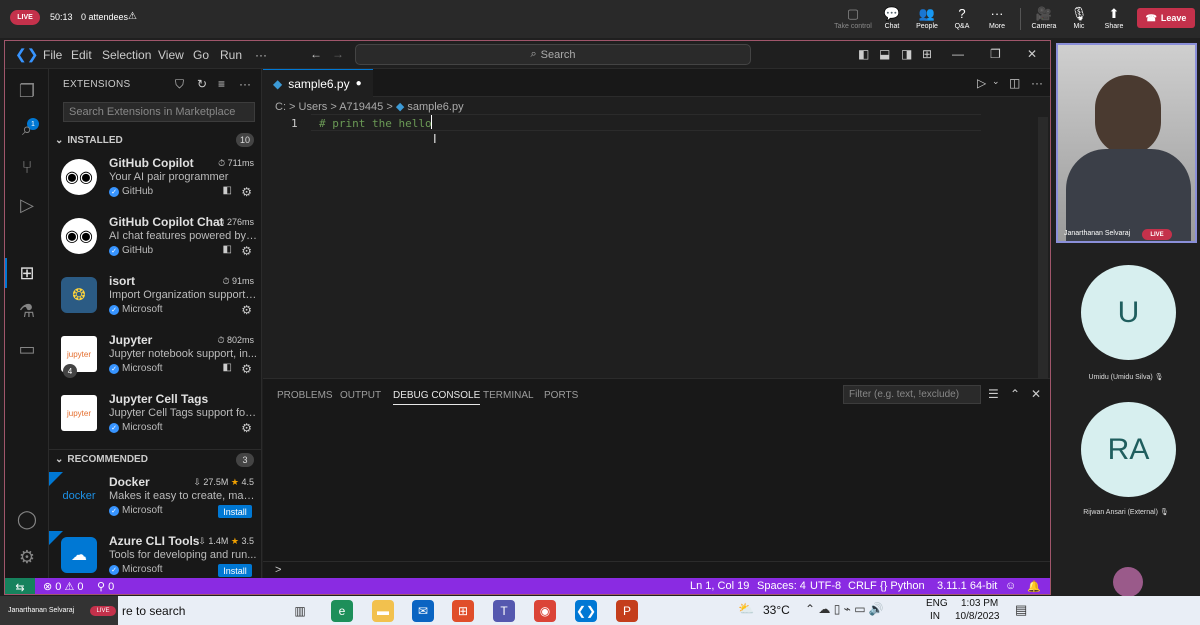 The width and height of the screenshot is (1200, 625). I want to click on extensions-icon: ⊞, so click(27, 273).